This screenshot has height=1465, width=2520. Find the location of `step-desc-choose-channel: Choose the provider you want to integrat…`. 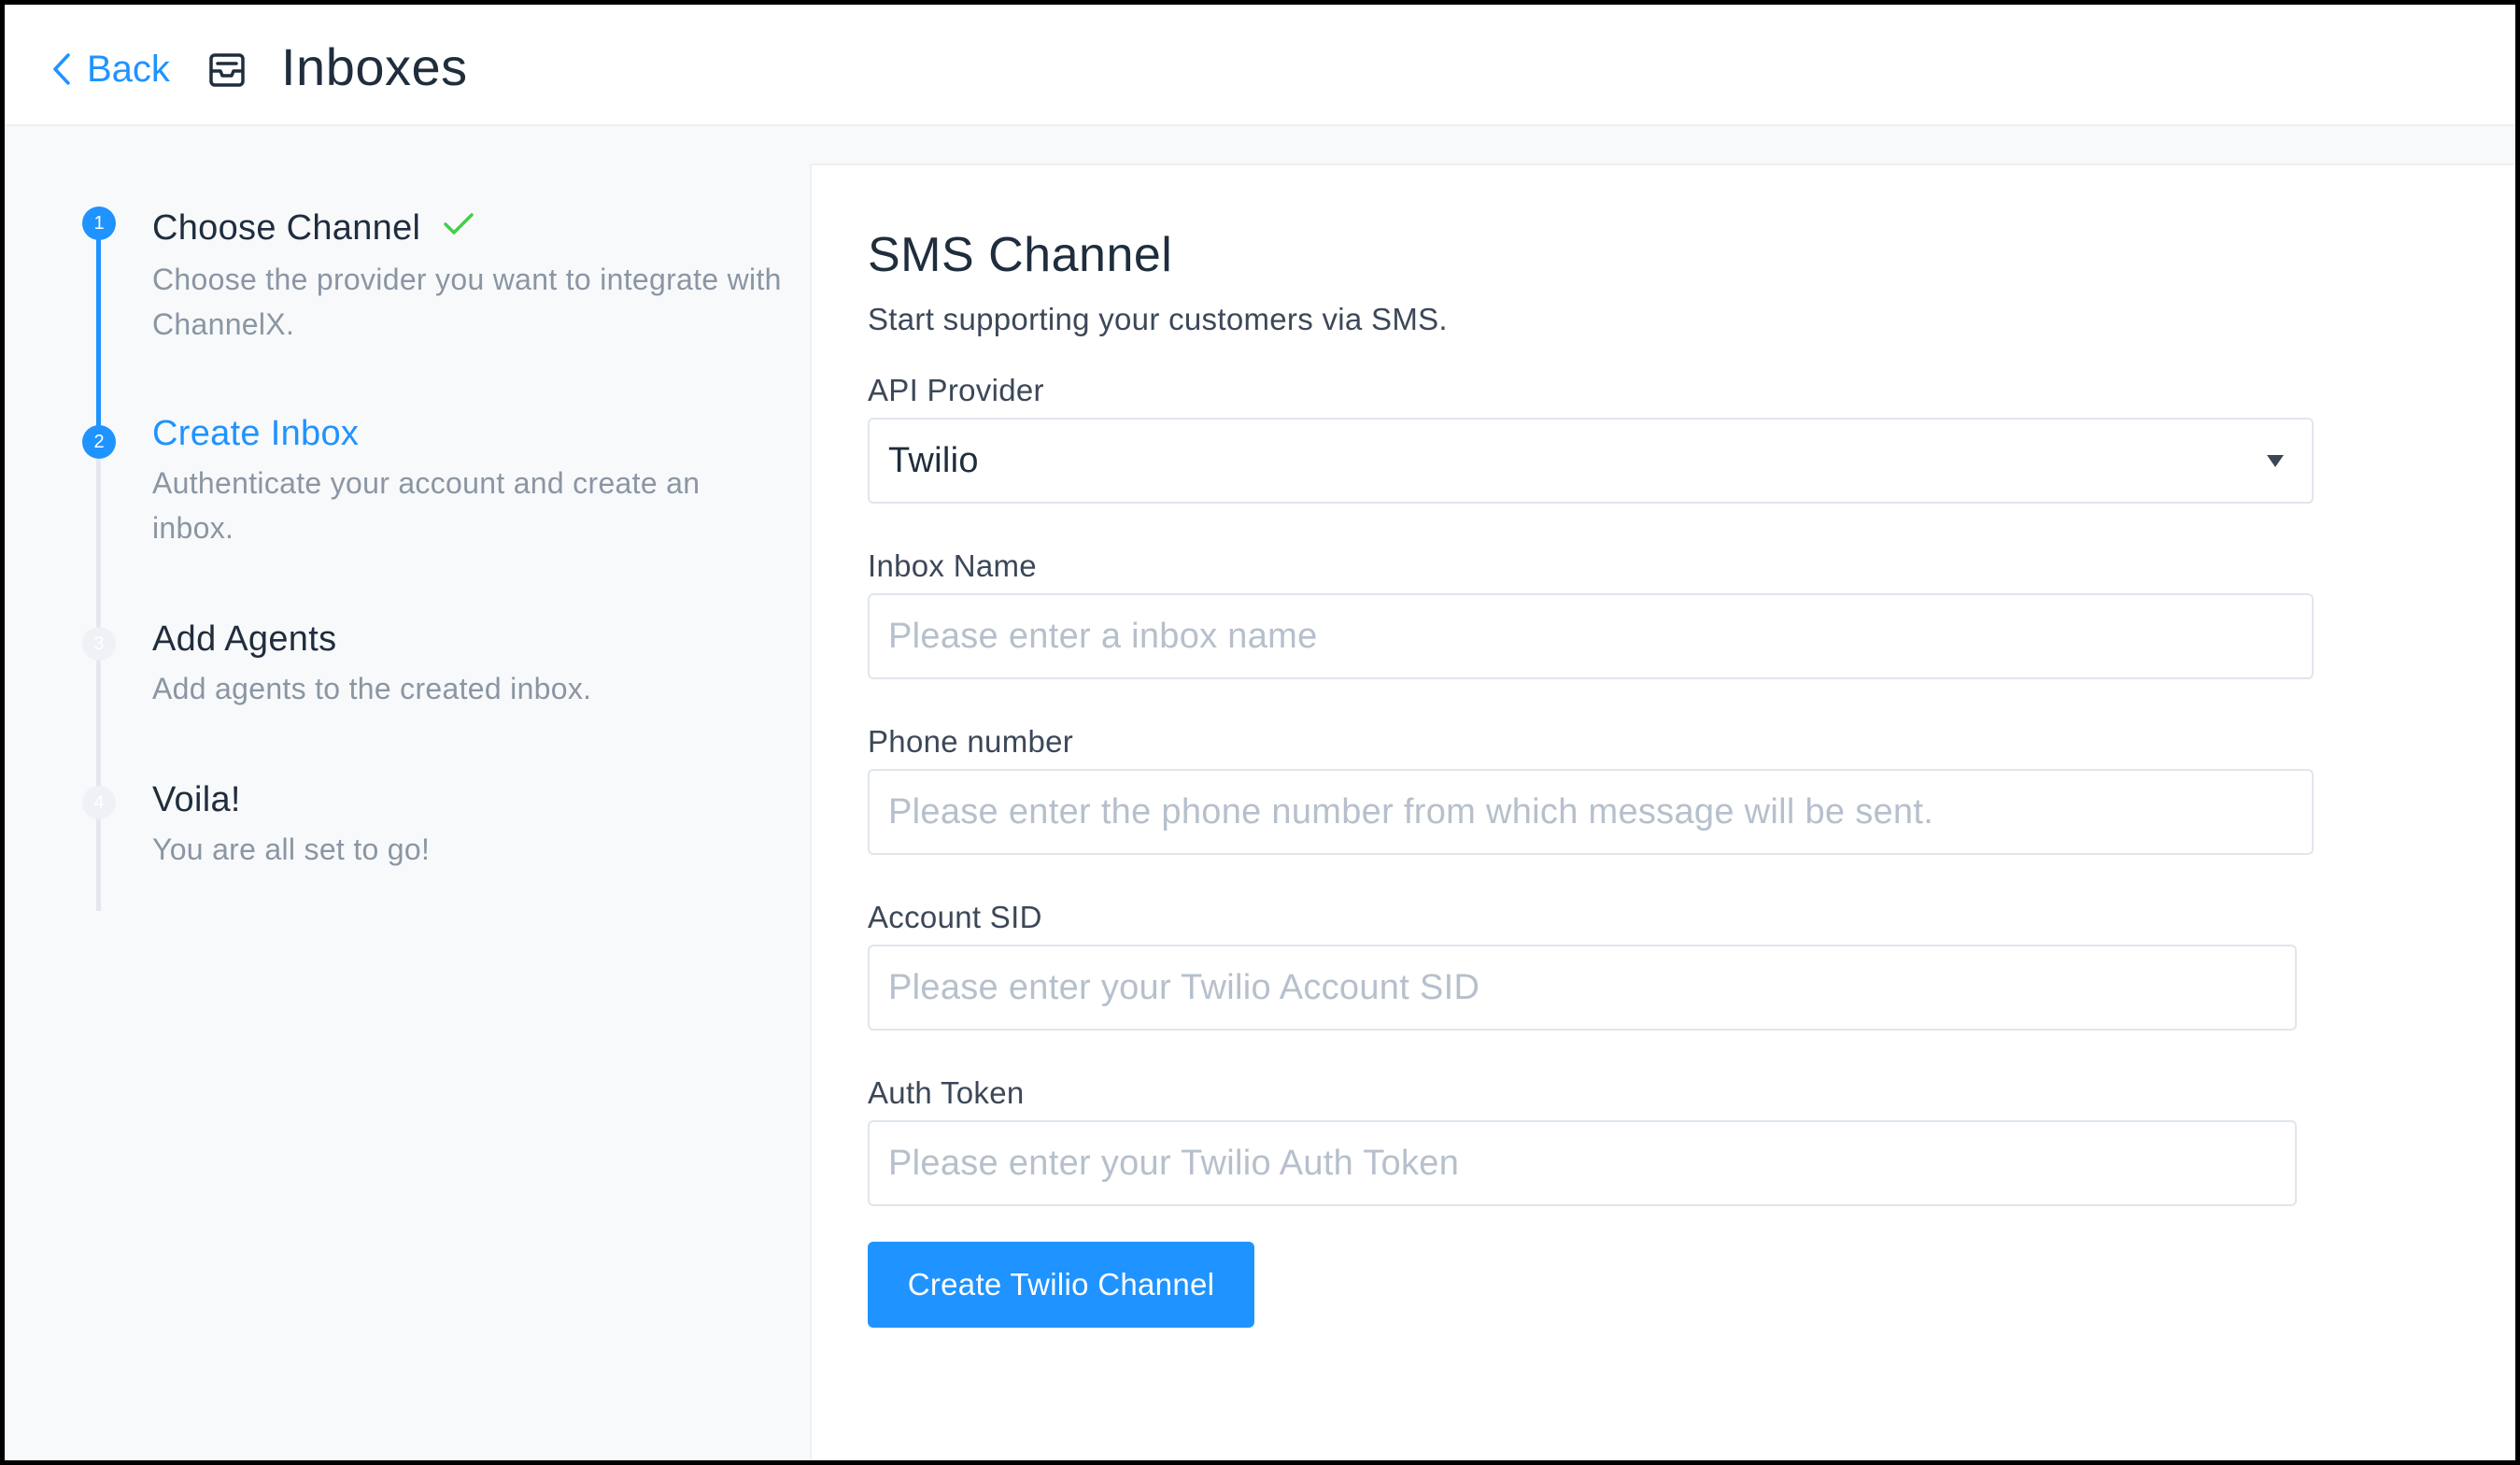

step-desc-choose-channel: Choose the provider you want to integrat… is located at coordinates (467, 302).